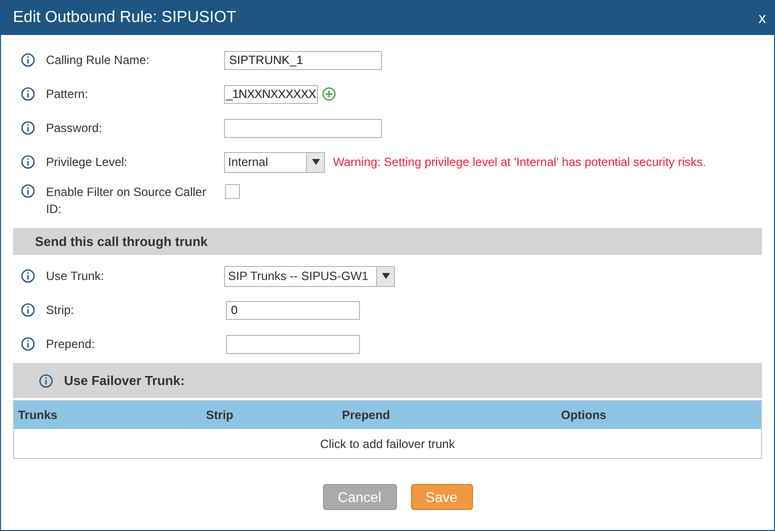  I want to click on input-field: 0, so click(293, 310).